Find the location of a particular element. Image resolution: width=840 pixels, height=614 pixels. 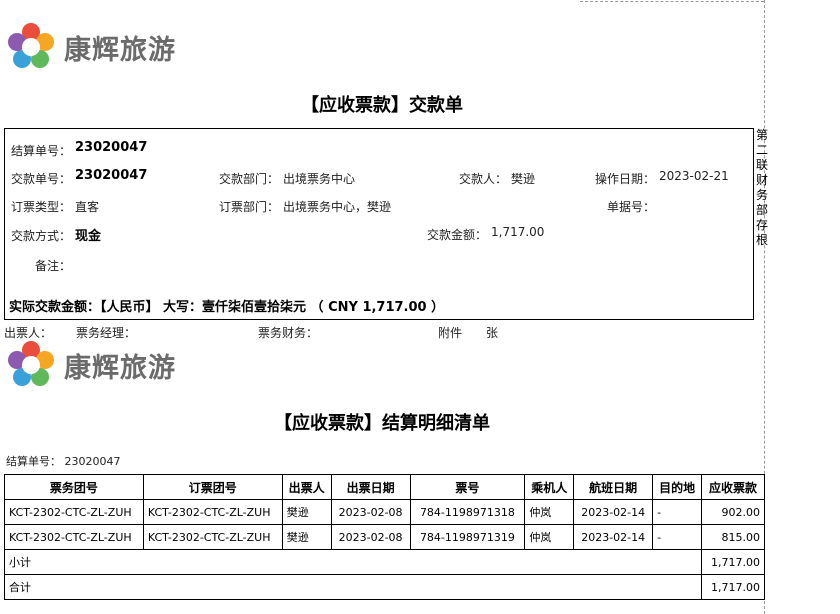

subtotal-row: 小计 1,717.00 is located at coordinates (384, 562).